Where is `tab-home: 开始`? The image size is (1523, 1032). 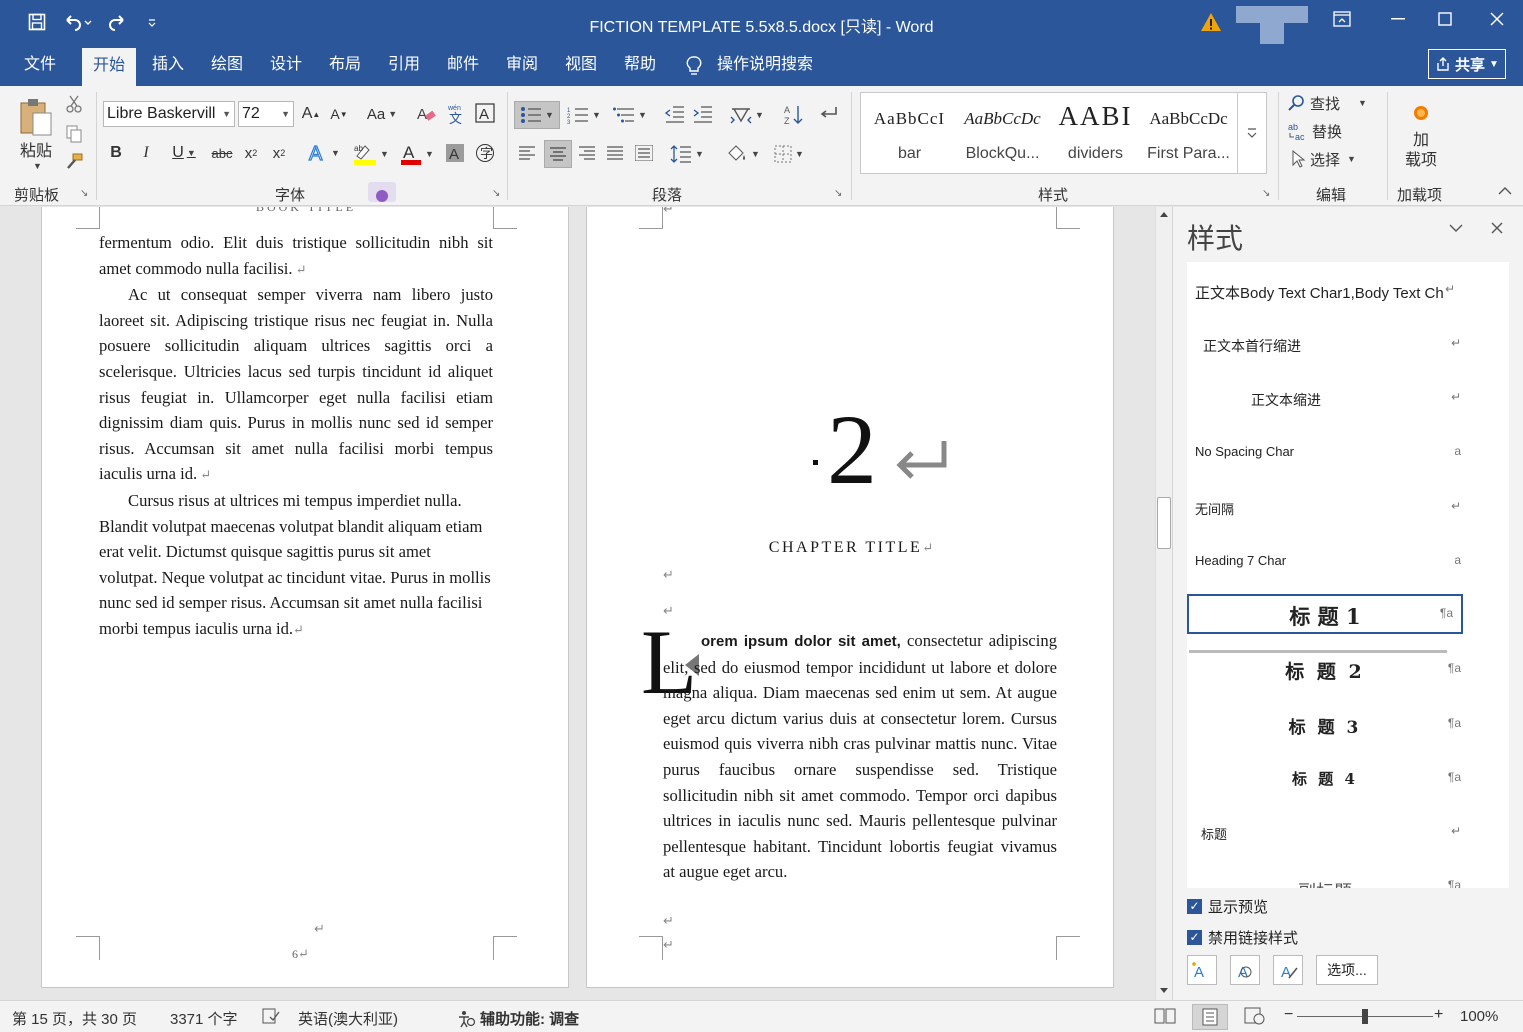 tab-home: 开始 is located at coordinates (109, 67).